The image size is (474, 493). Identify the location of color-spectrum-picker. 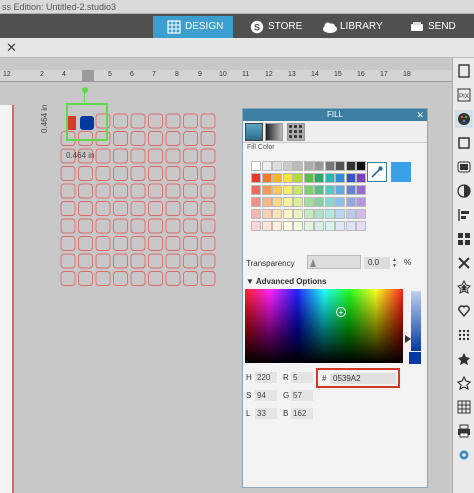
(324, 326).